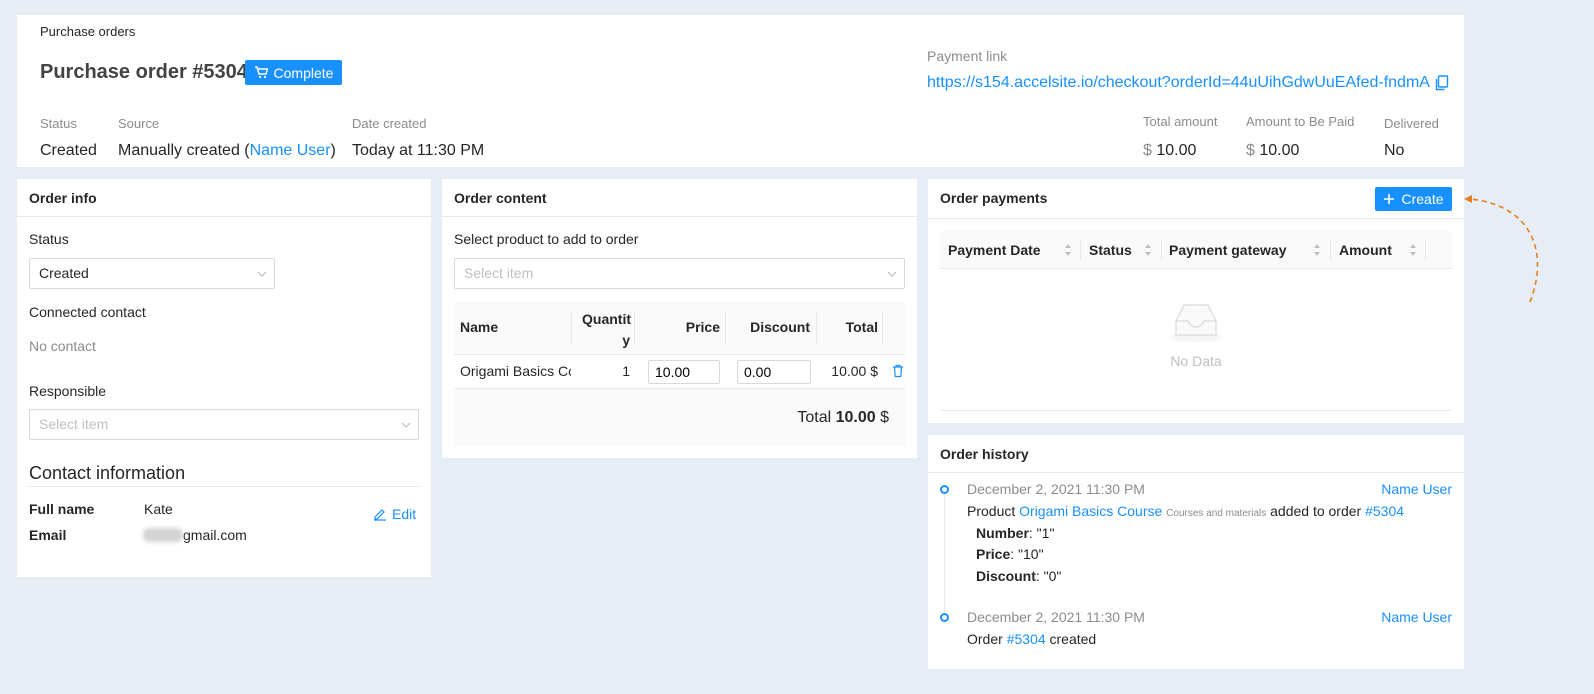  I want to click on divider, so click(224, 486).